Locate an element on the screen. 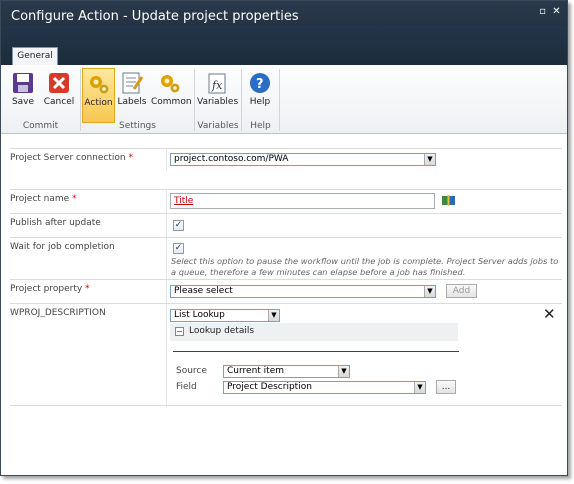 The width and height of the screenshot is (574, 484). common-label: Common is located at coordinates (171, 102).